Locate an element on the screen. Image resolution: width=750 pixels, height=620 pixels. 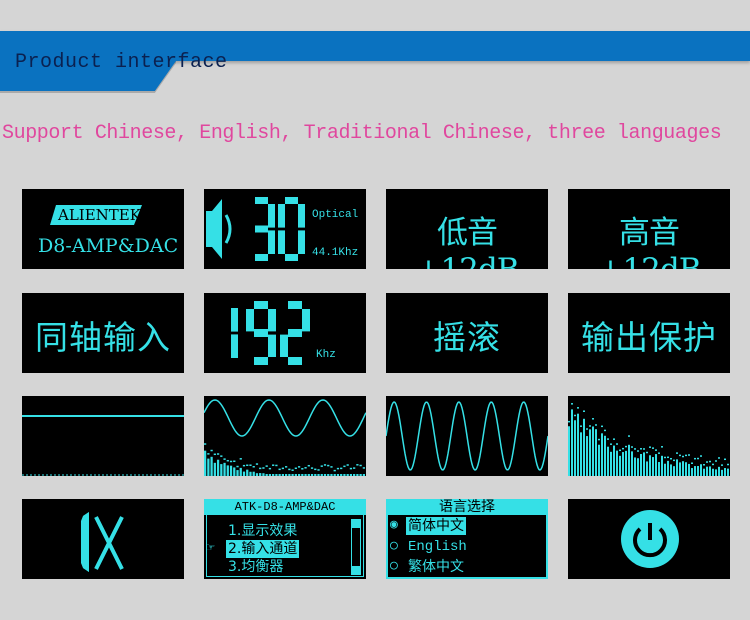
language-option: English is located at coordinates (437, 547).